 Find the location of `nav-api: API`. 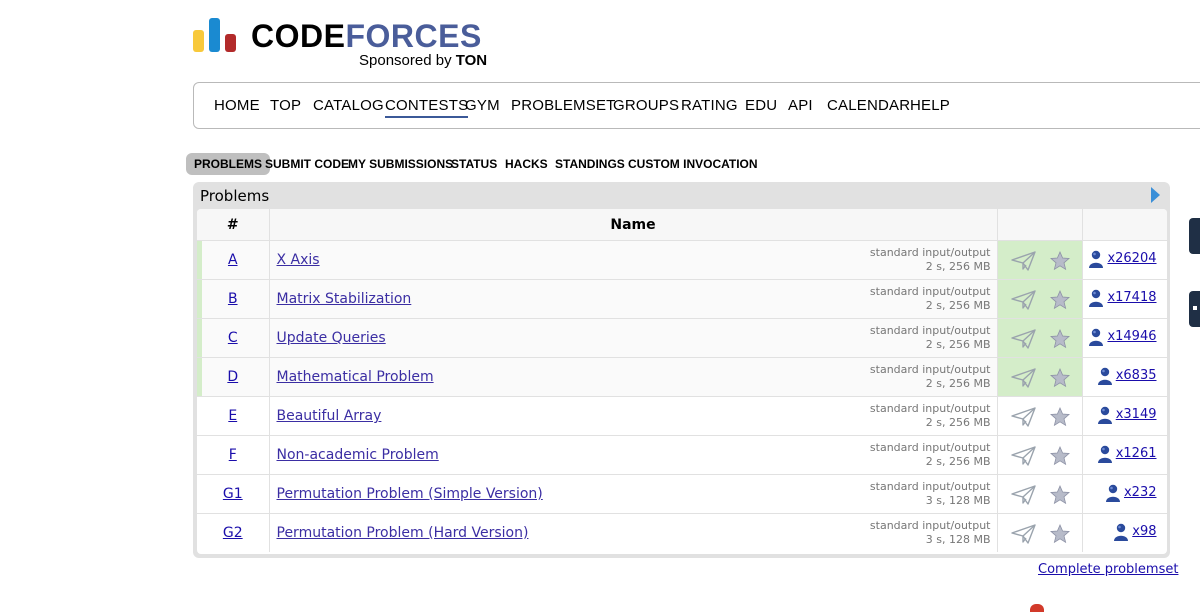

nav-api: API is located at coordinates (800, 105).